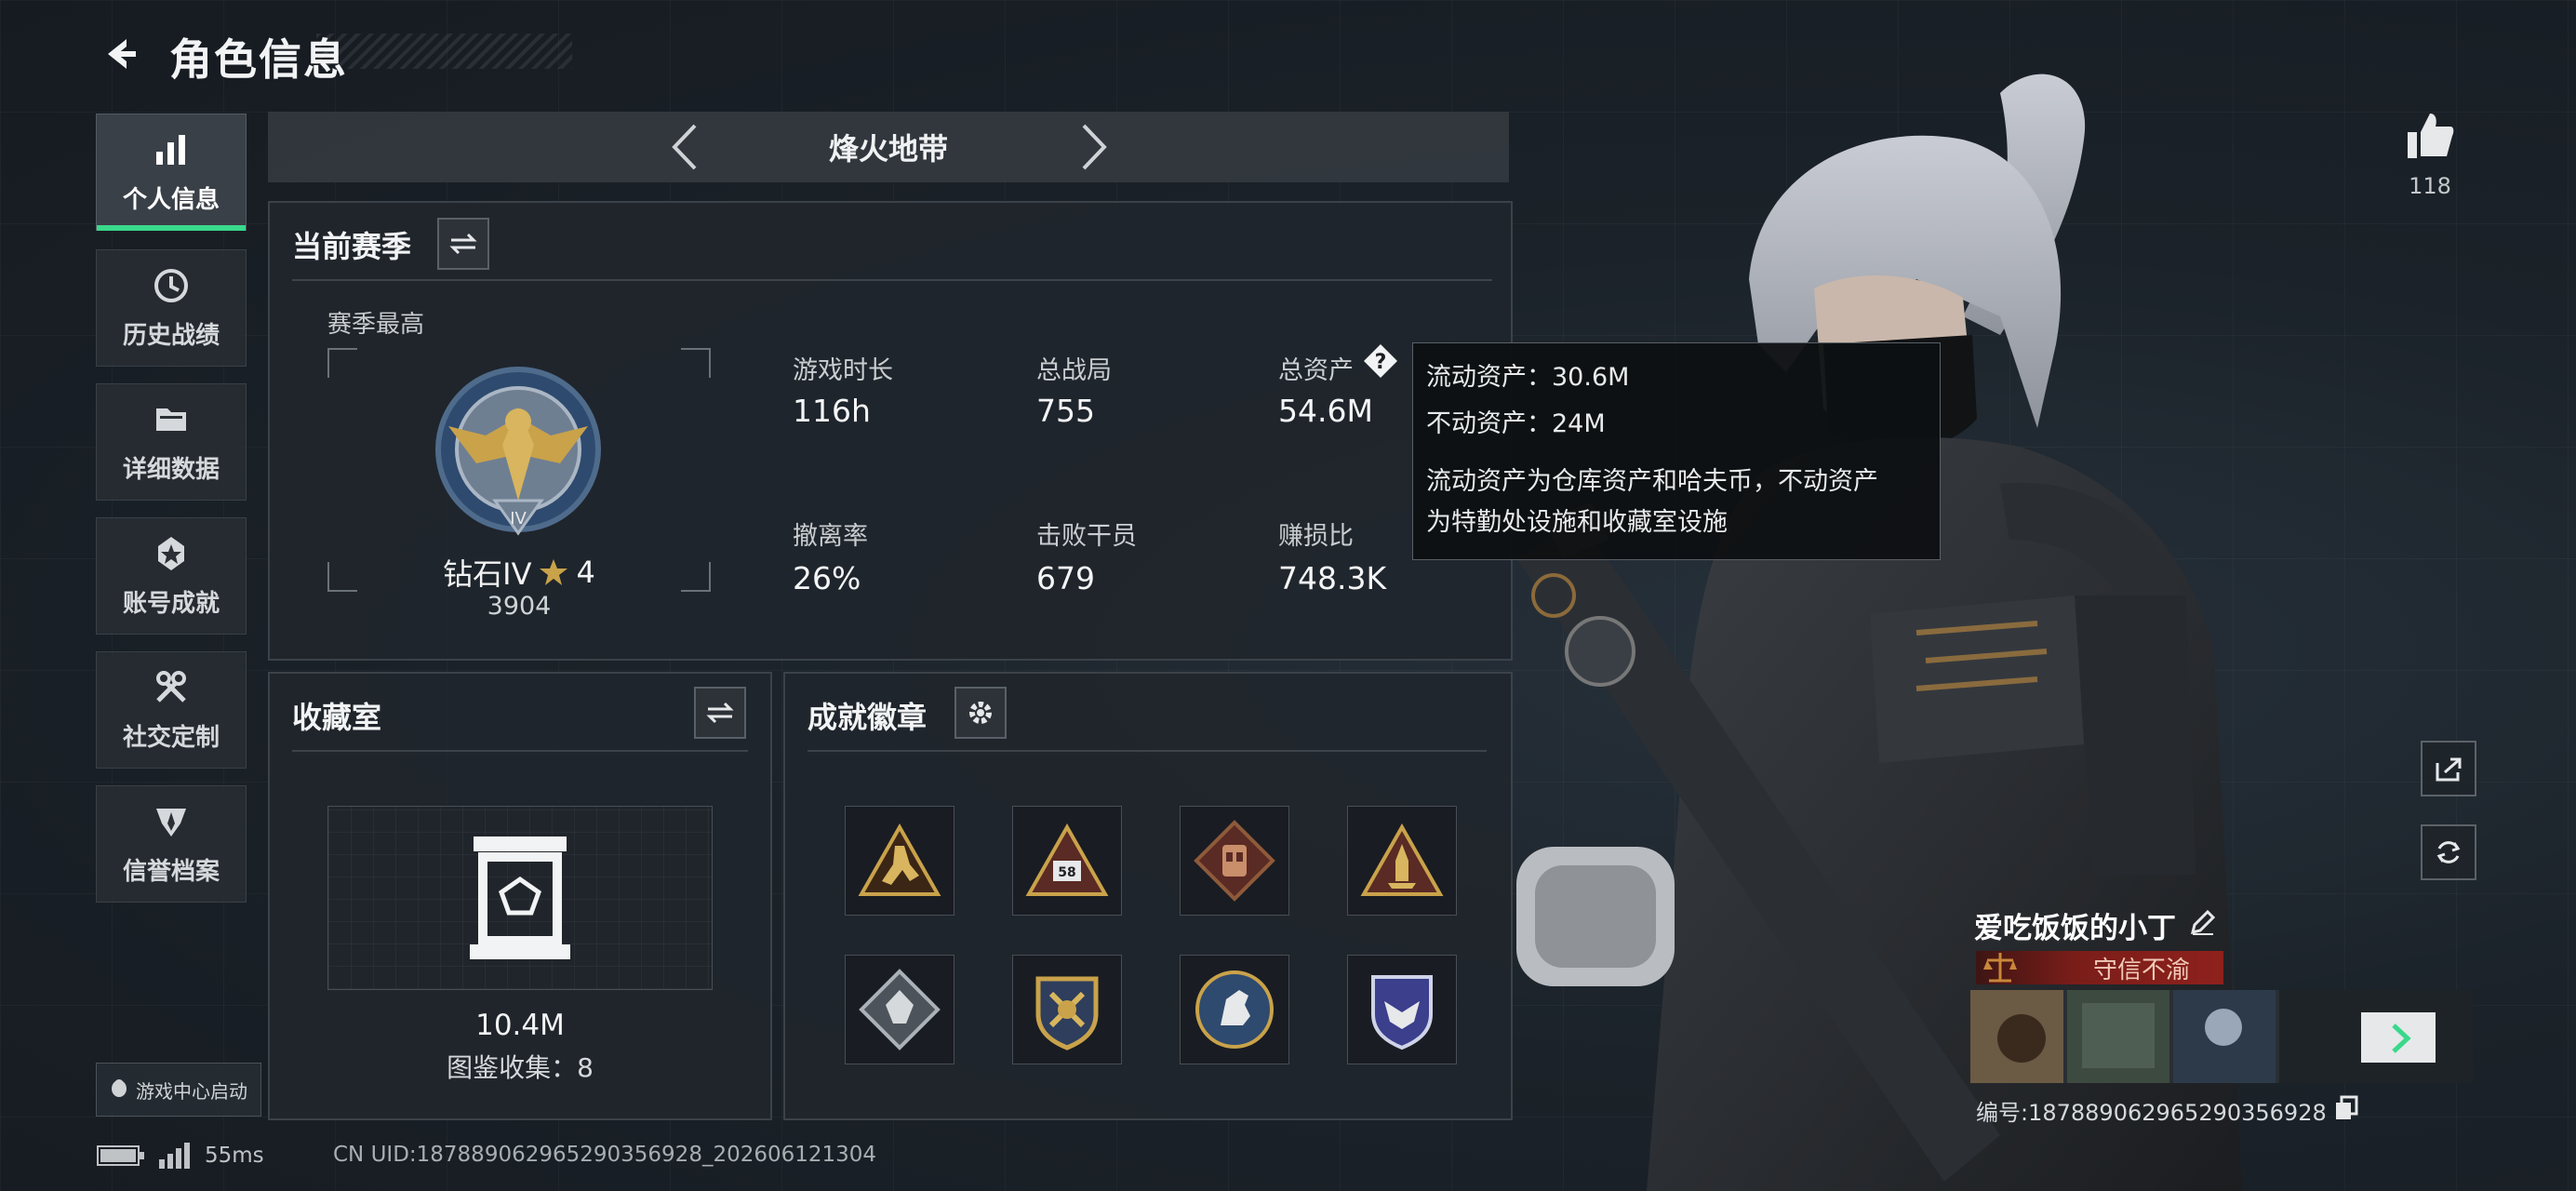 This screenshot has width=2576, height=1191. Describe the element at coordinates (180, 1156) in the screenshot. I see `status-bar: 55ms` at that location.